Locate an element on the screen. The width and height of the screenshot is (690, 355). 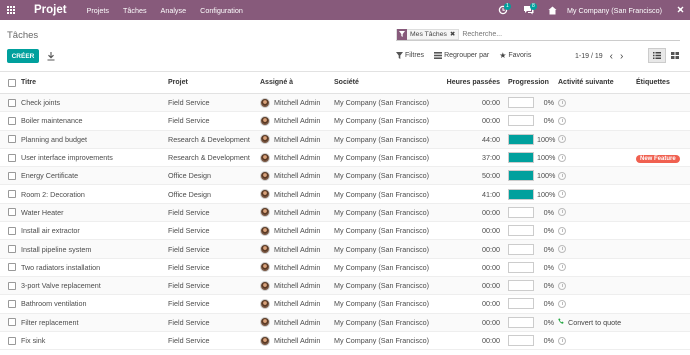
create-button: CRÉER is located at coordinates (23, 56).